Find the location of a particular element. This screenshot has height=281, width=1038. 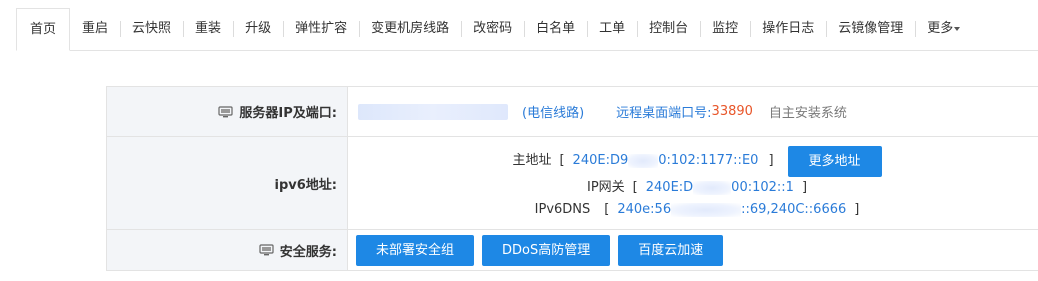

tab-monitor: 监控 is located at coordinates (725, 29).